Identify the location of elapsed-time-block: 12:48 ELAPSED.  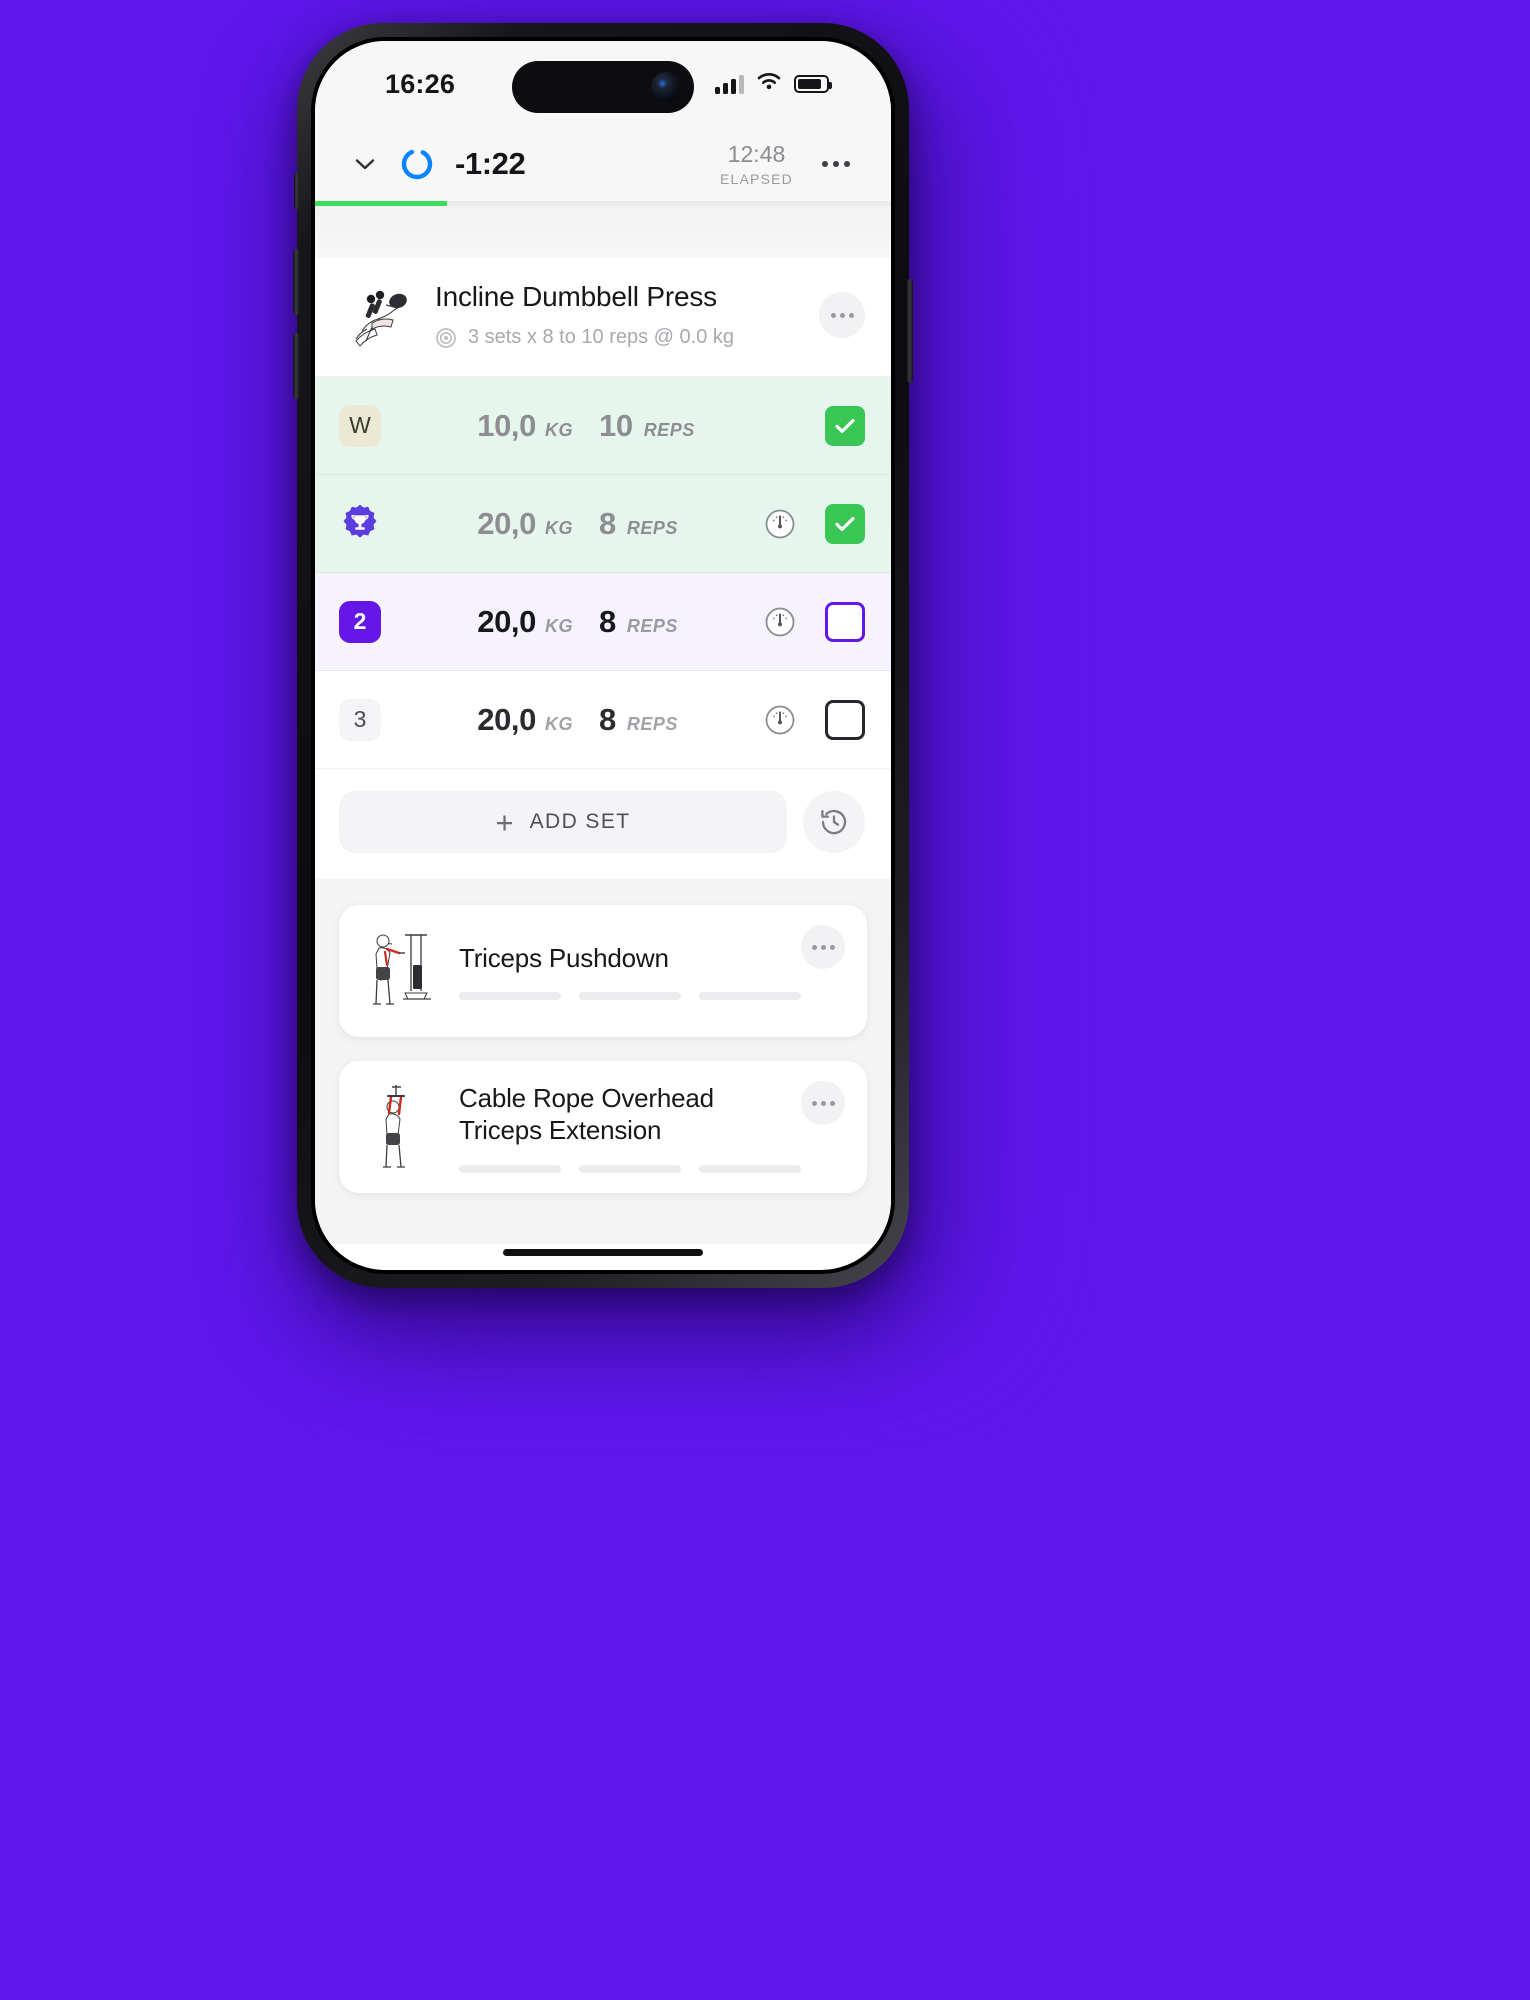
(756, 163).